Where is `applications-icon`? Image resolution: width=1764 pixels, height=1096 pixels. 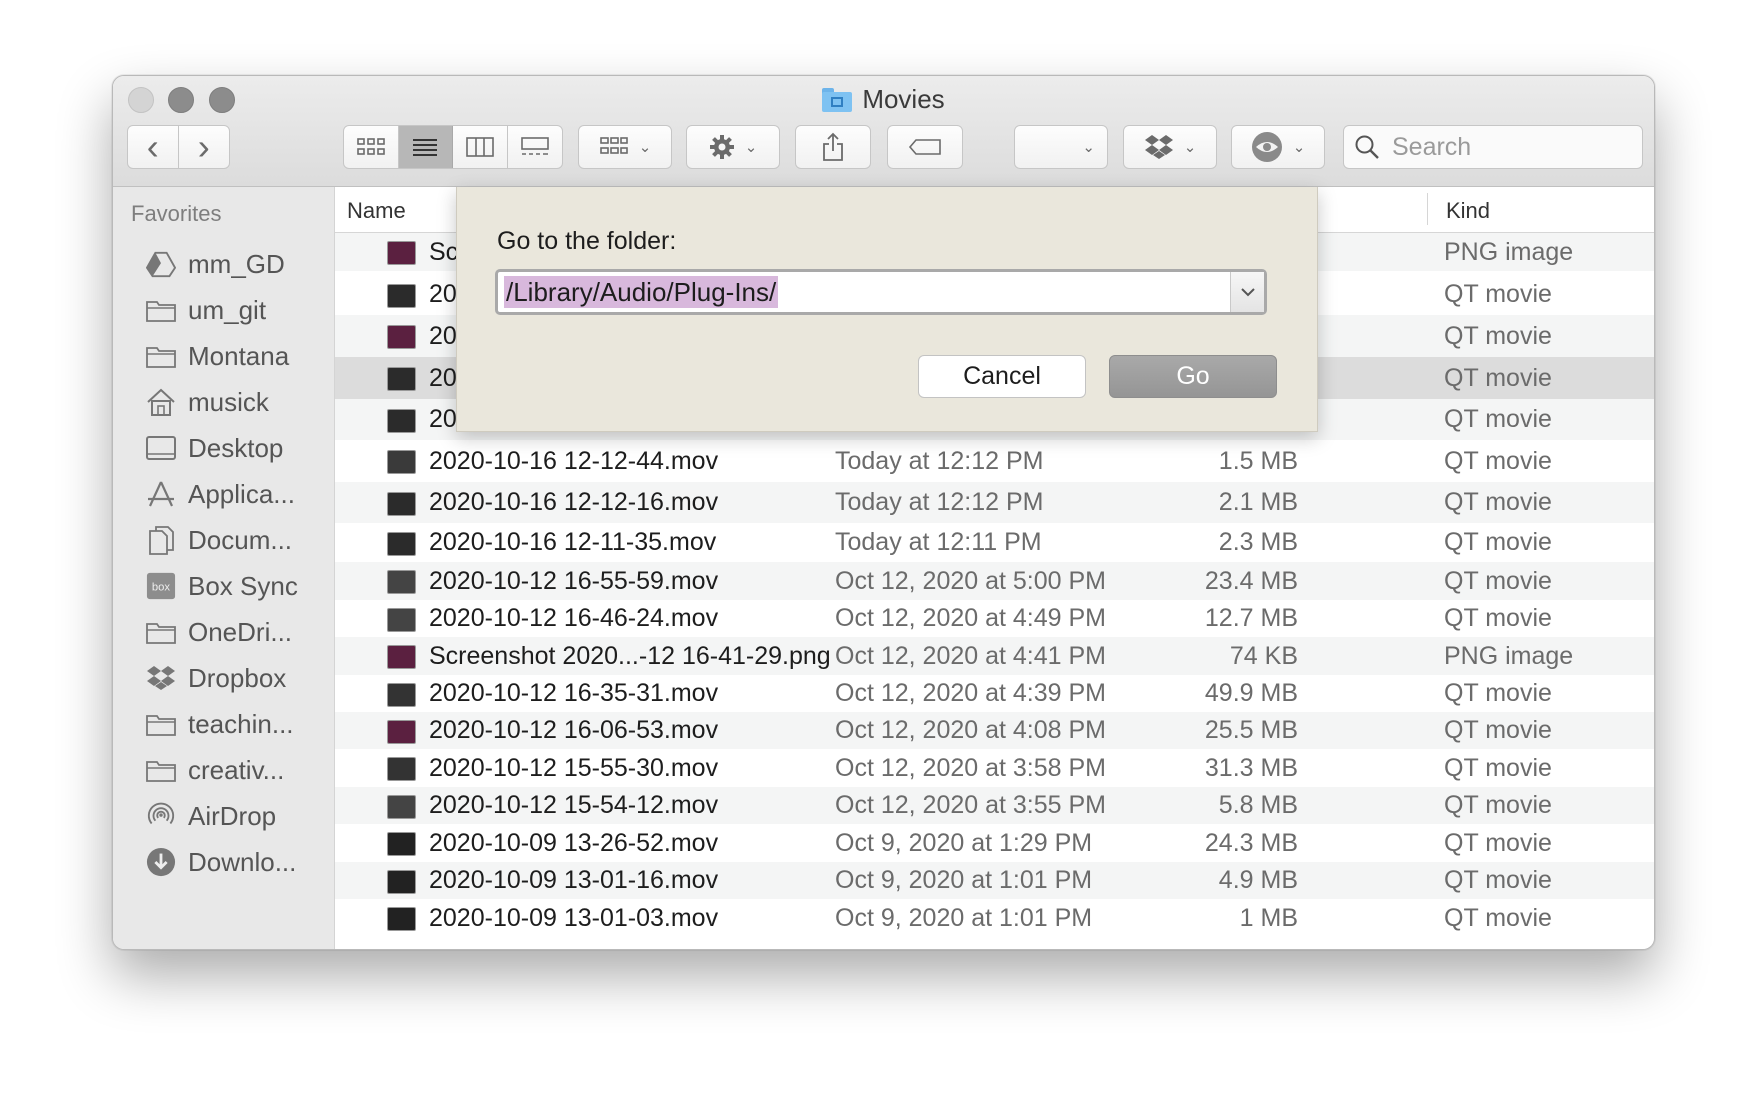
applications-icon is located at coordinates (161, 494).